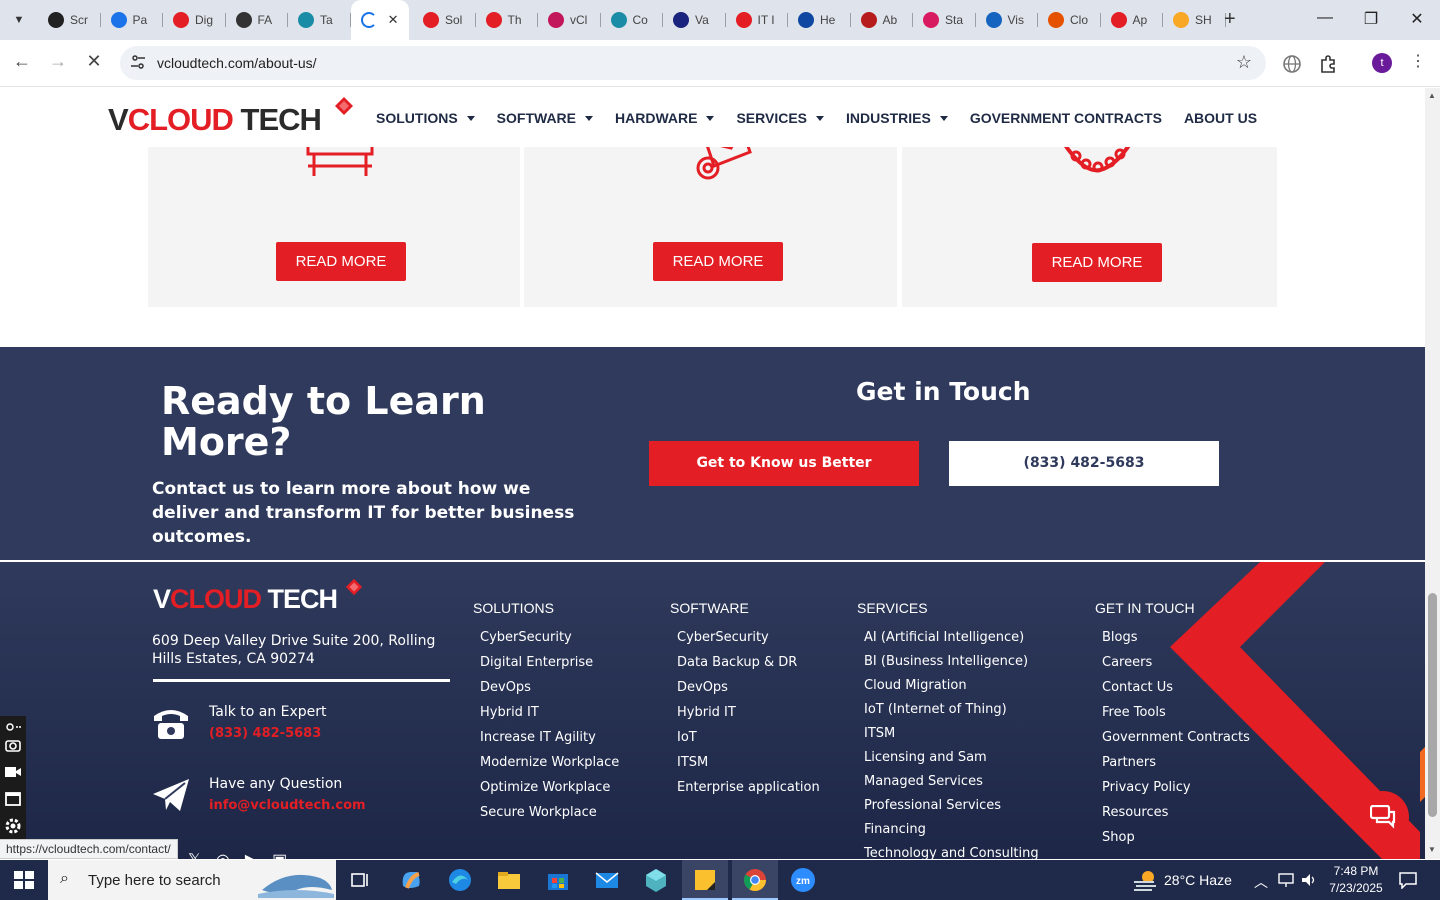 The width and height of the screenshot is (1440, 900). What do you see at coordinates (1194, 20) in the screenshot?
I see `browser-tab: SH` at bounding box center [1194, 20].